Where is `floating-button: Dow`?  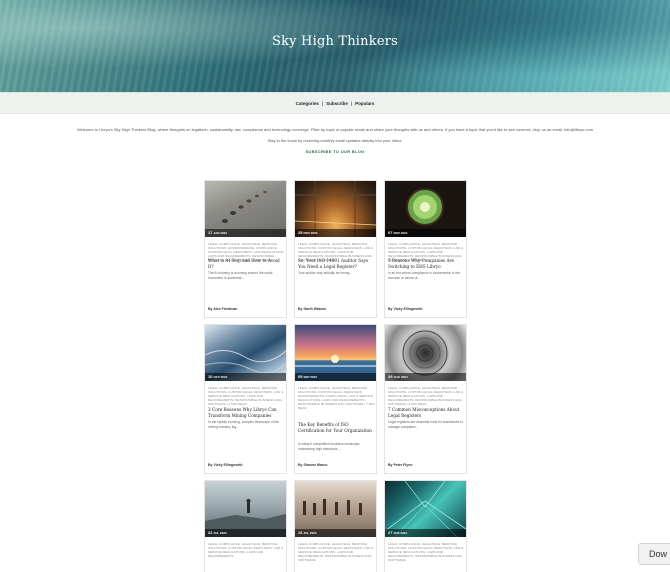
floating-button: Dow is located at coordinates (654, 554).